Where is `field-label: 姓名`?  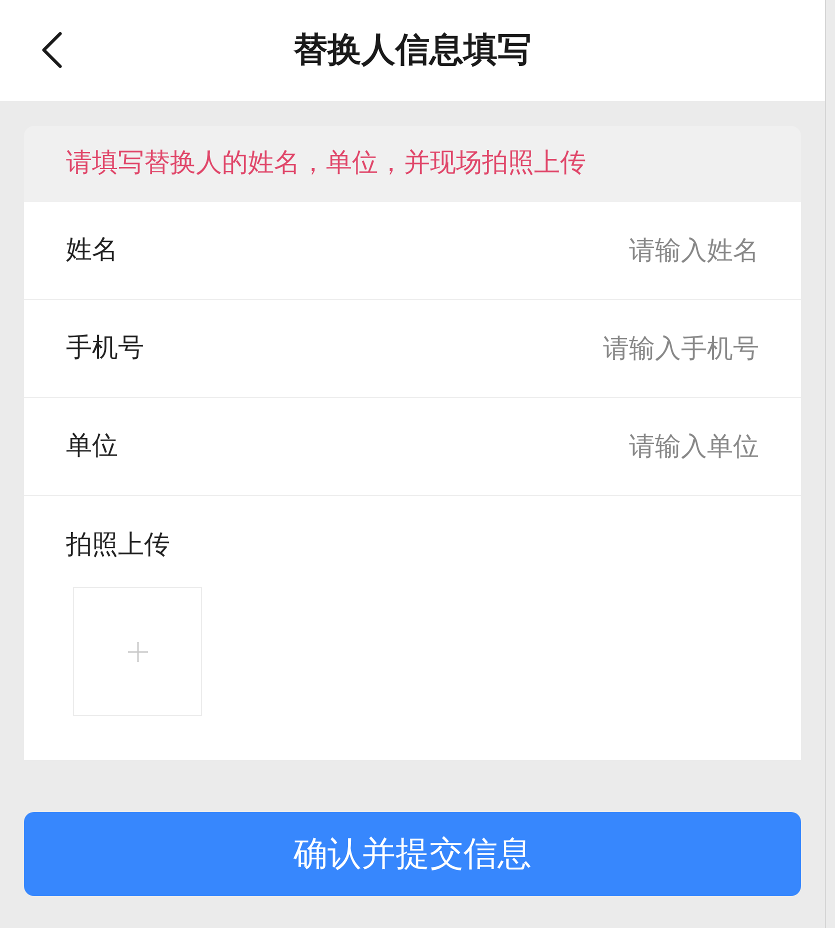
field-label: 姓名 is located at coordinates (92, 250).